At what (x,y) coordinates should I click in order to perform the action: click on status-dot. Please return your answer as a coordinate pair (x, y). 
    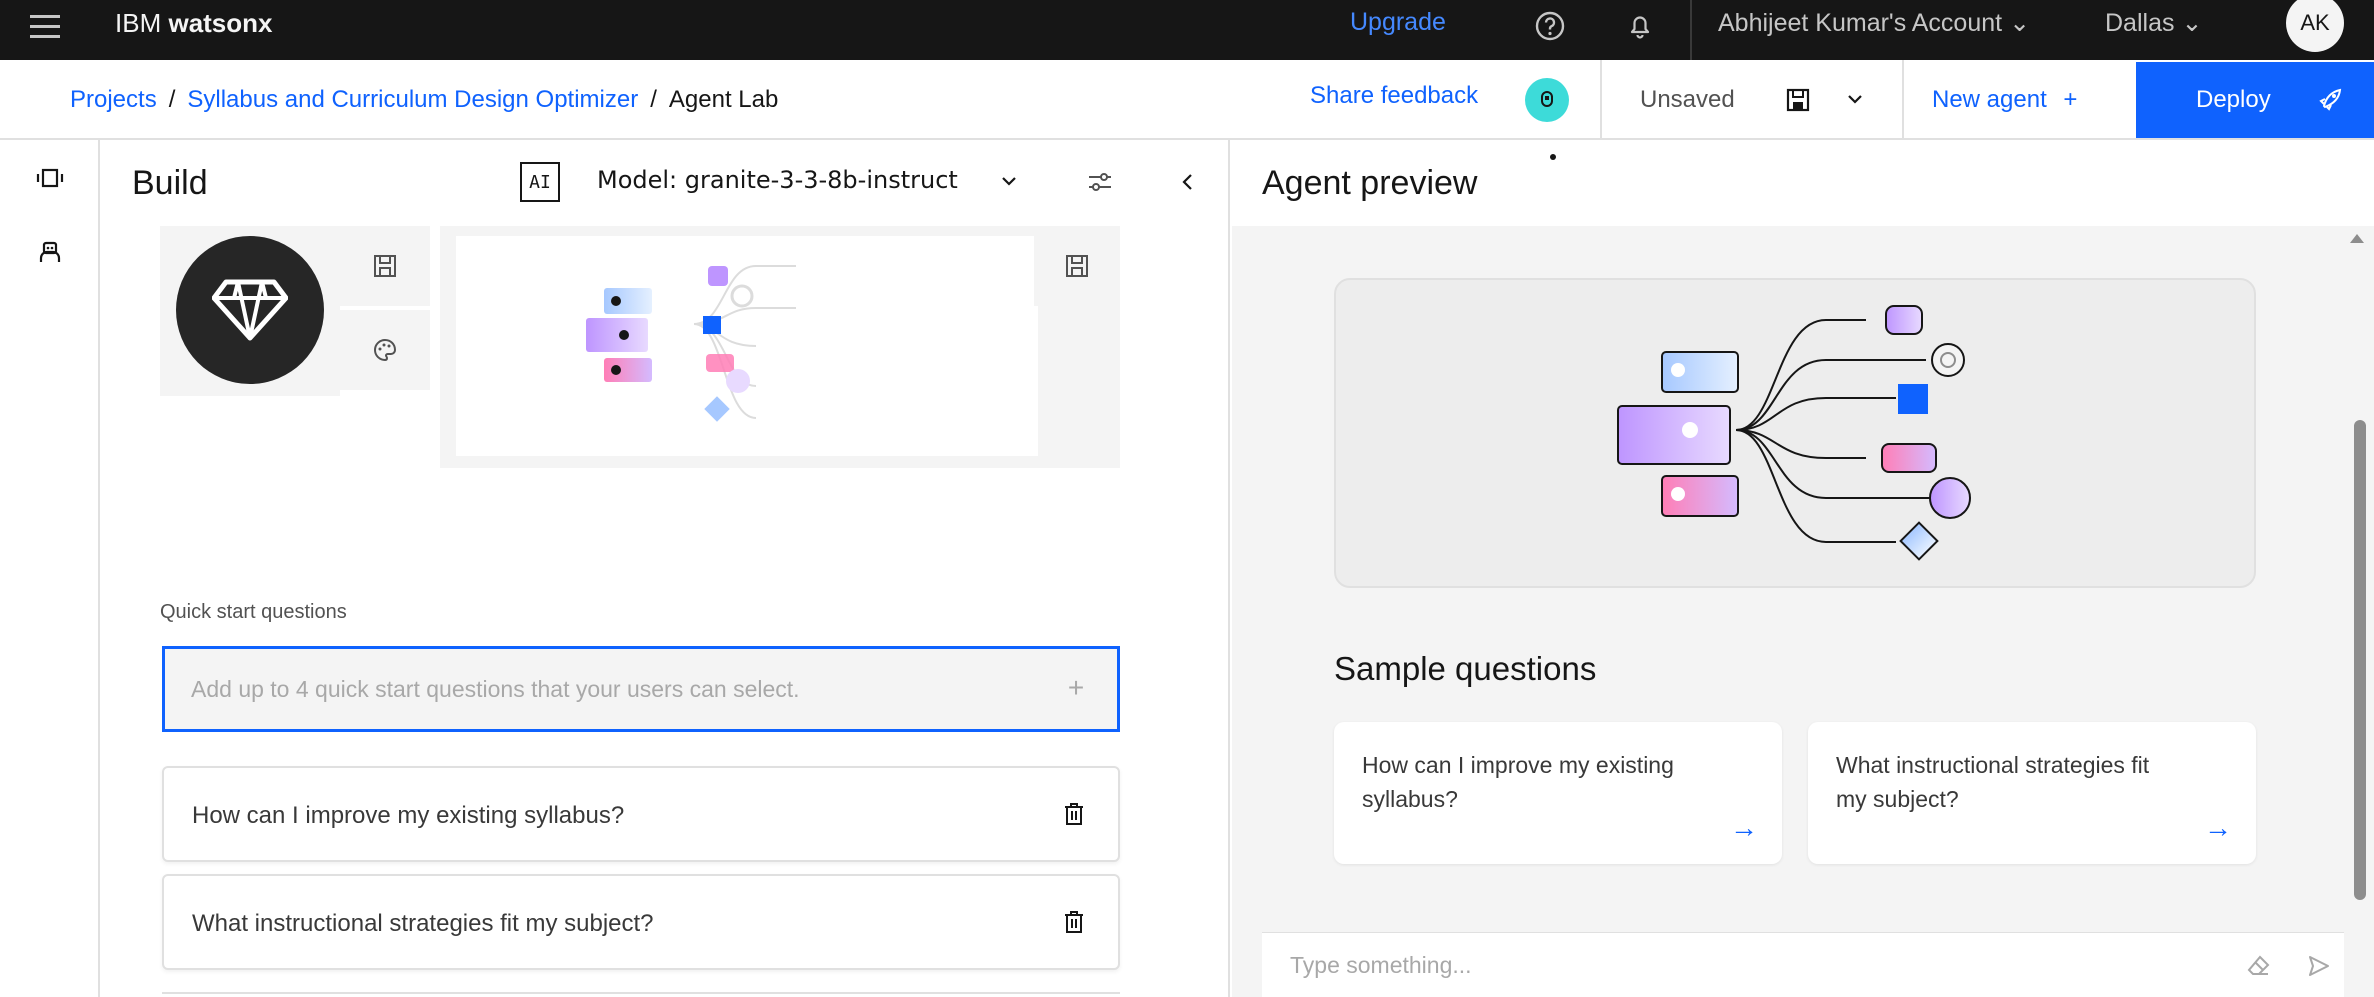
    Looking at the image, I should click on (1553, 157).